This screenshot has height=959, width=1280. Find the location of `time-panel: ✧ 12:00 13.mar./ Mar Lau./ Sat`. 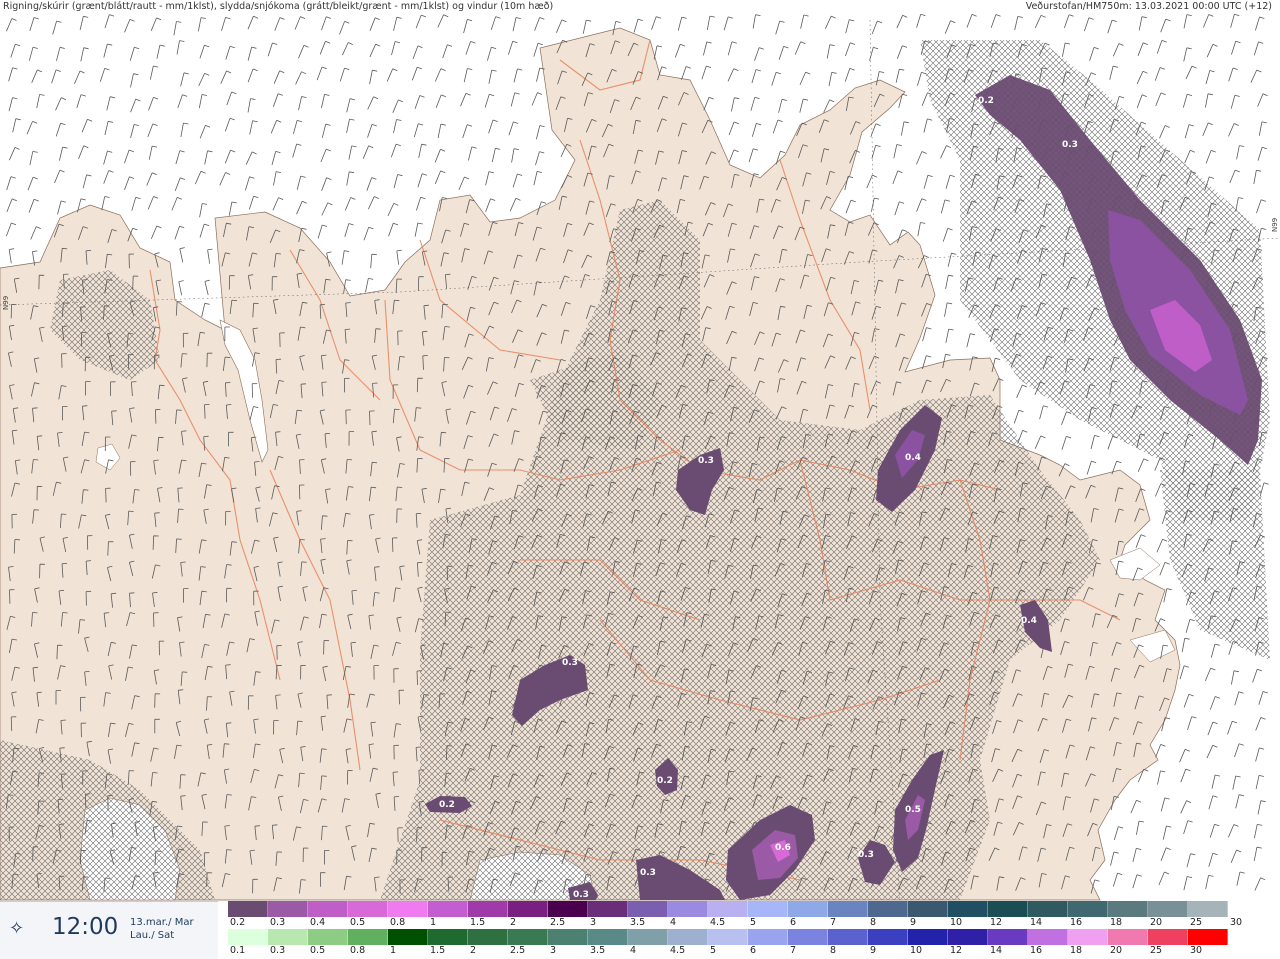

time-panel: ✧ 12:00 13.mar./ Mar Lau./ Sat is located at coordinates (109, 930).